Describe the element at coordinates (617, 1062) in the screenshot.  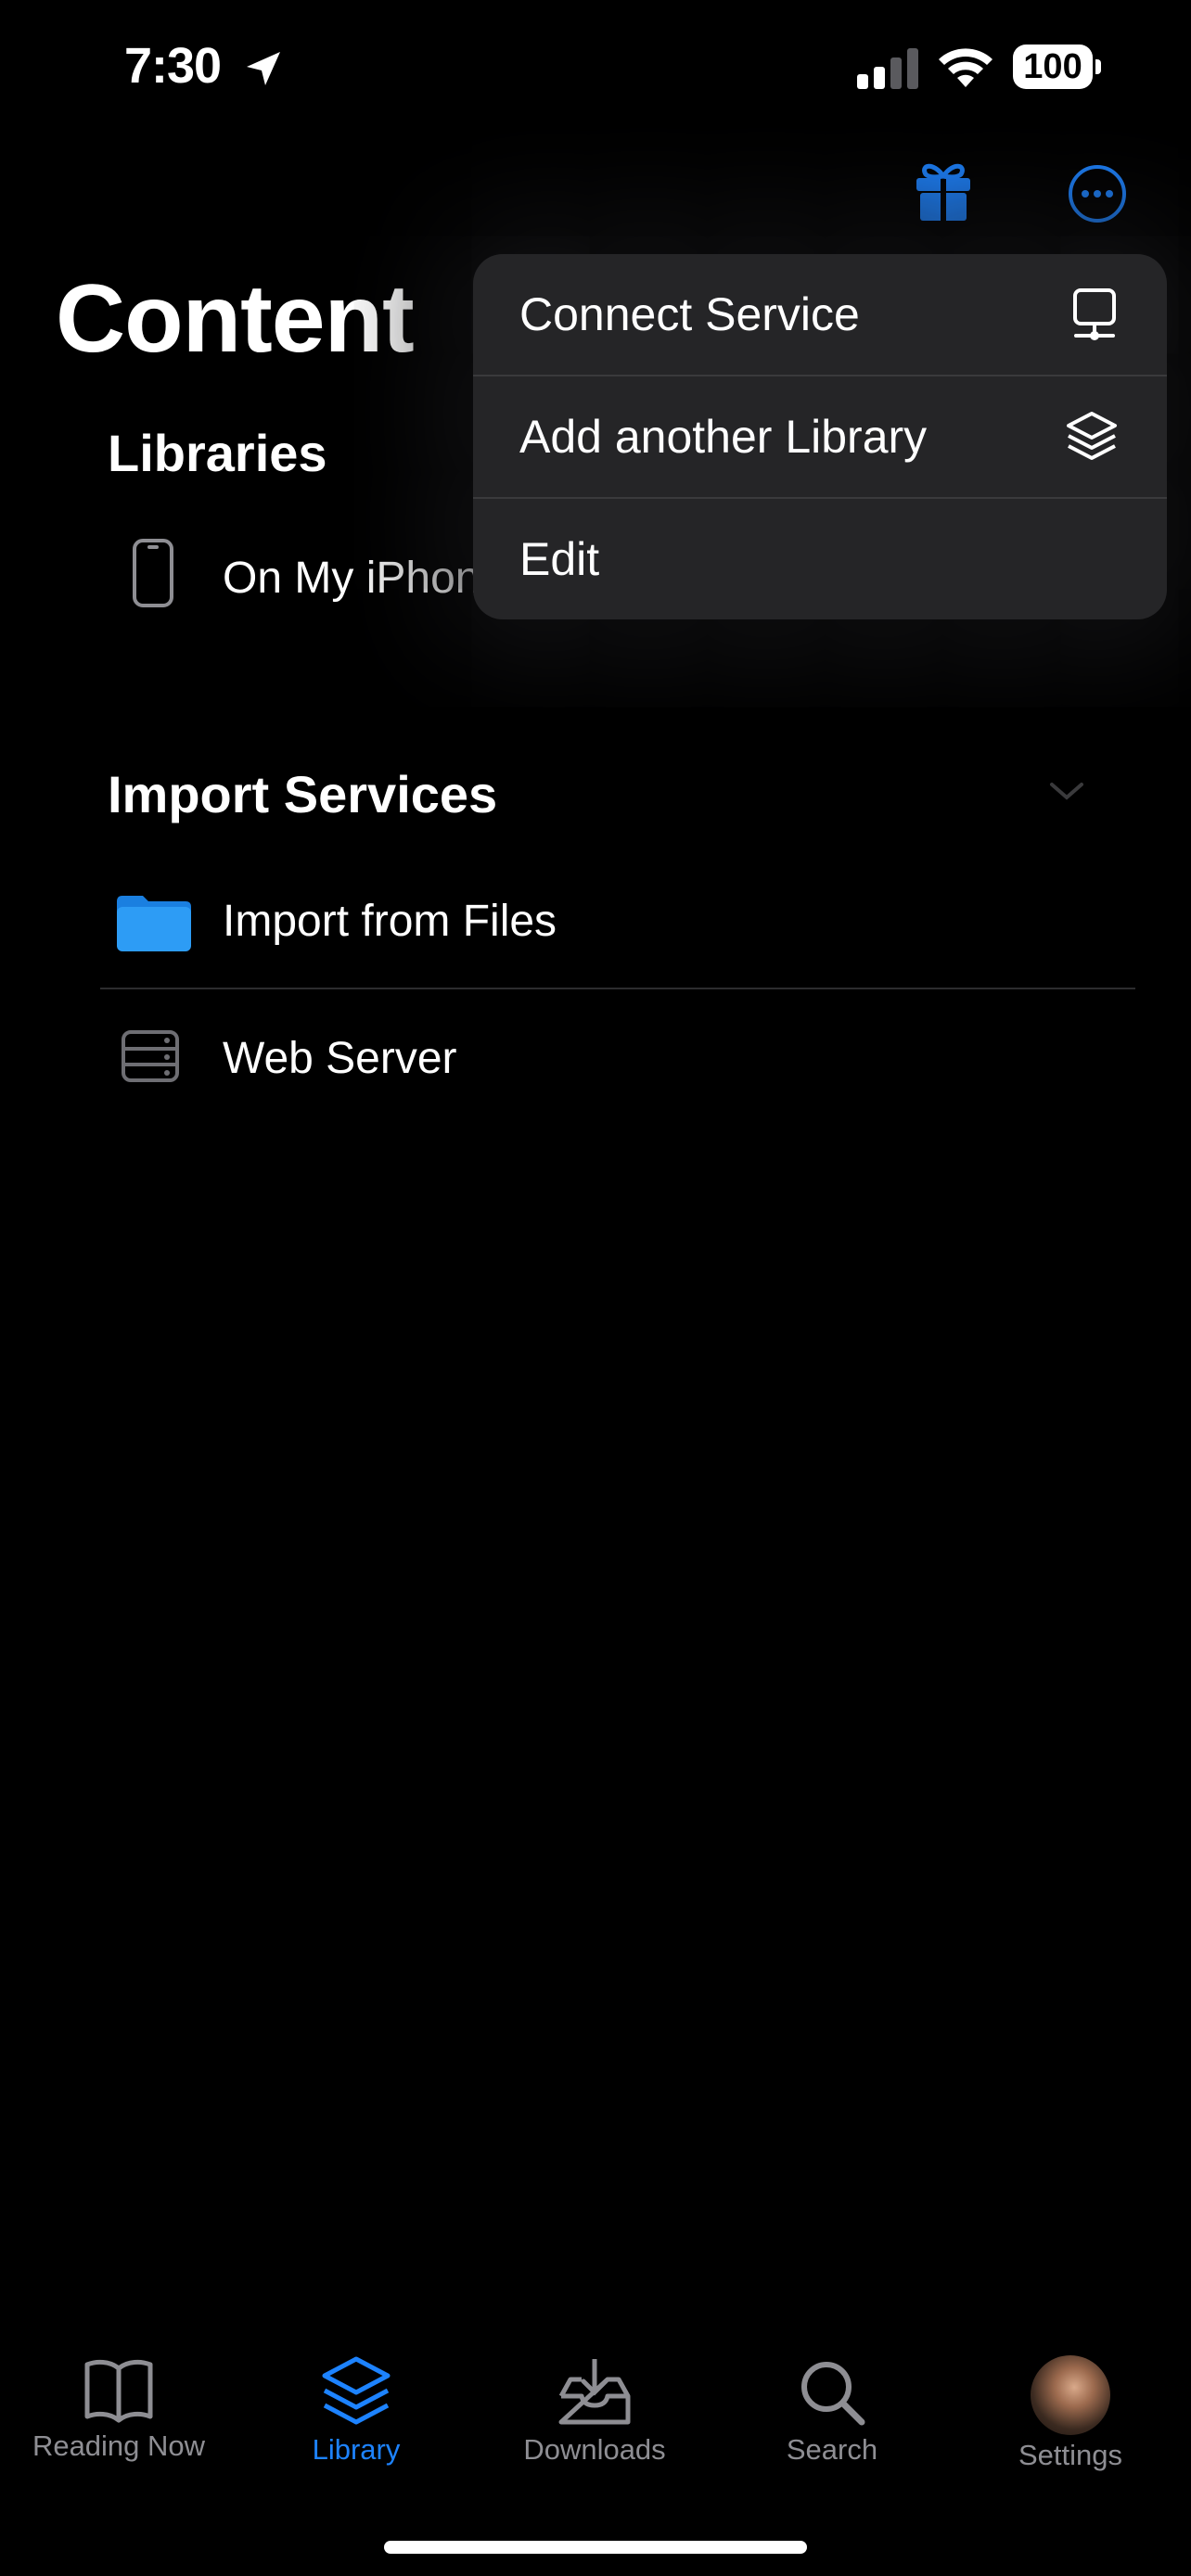
I see `import-item-web-server: Web Server` at that location.